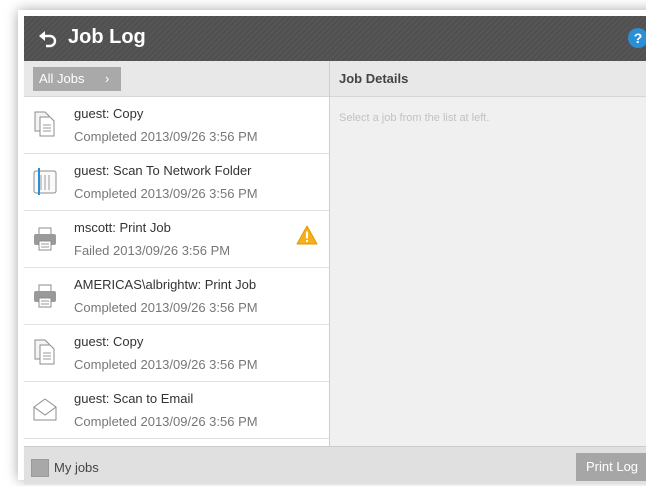 This screenshot has height=486, width=646. What do you see at coordinates (307, 235) in the screenshot?
I see `warning-icon` at bounding box center [307, 235].